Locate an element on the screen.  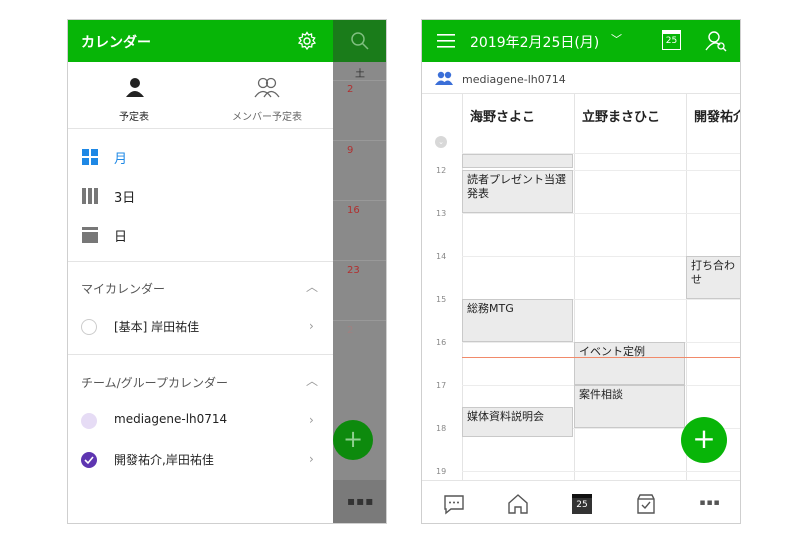
drawer-header: カレンダー is located at coordinates (200, 41).